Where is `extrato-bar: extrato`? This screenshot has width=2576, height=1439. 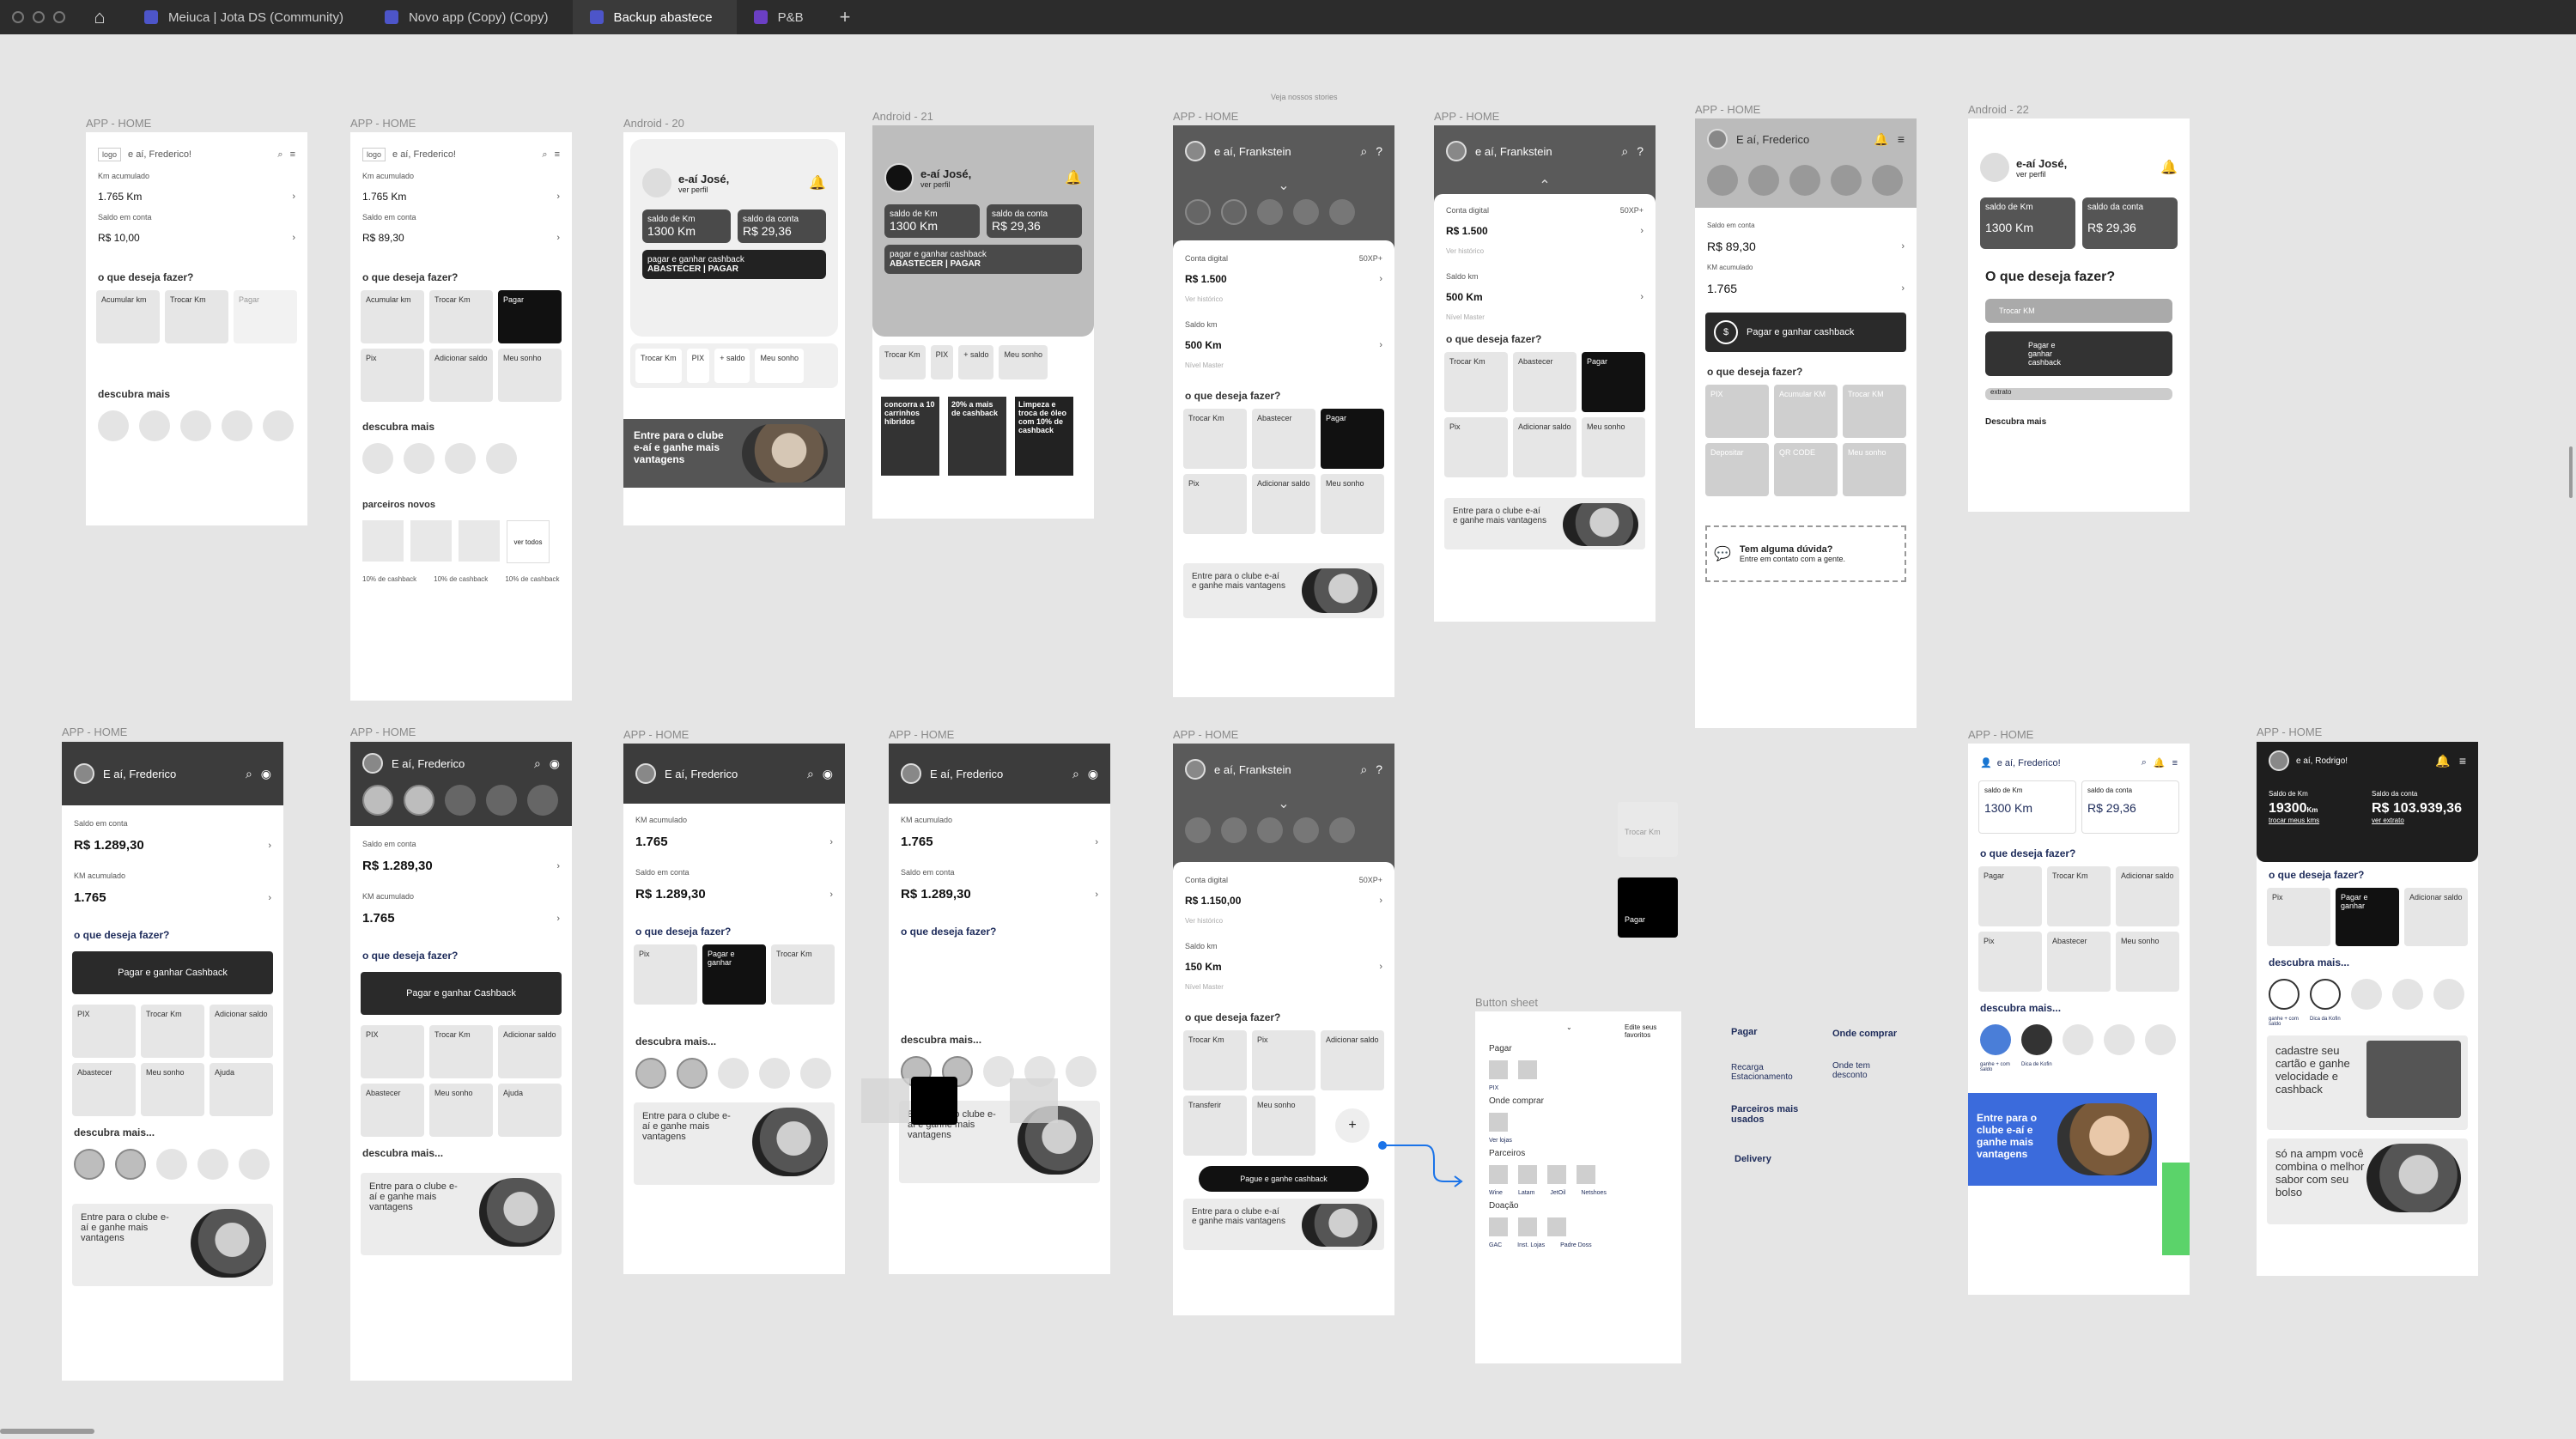 extrato-bar: extrato is located at coordinates (2078, 394).